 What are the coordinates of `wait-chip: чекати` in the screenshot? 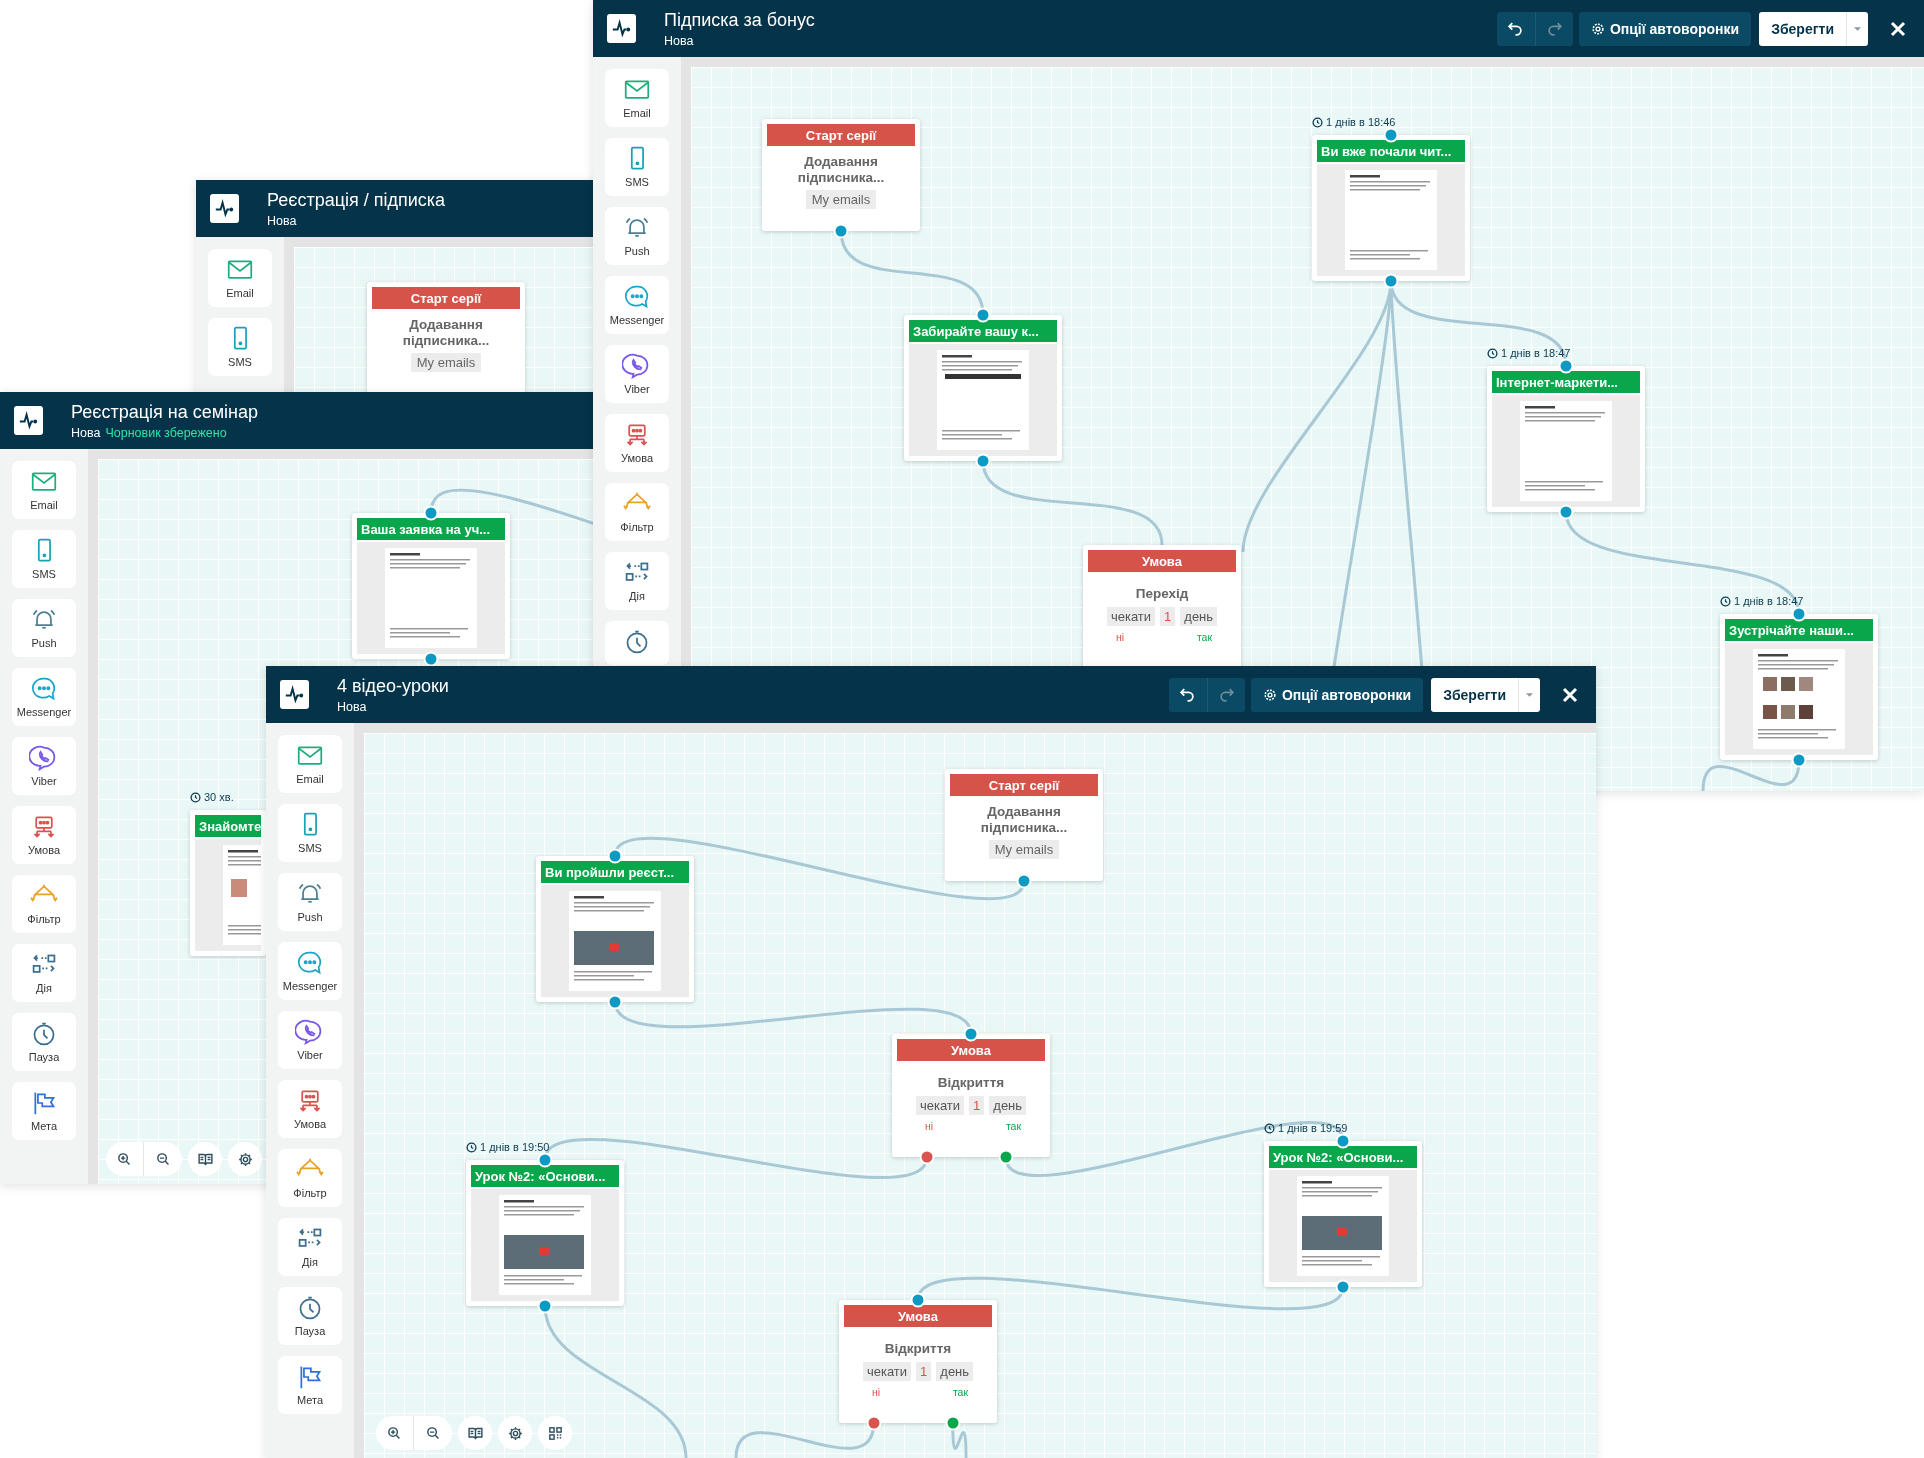 It's located at (940, 1105).